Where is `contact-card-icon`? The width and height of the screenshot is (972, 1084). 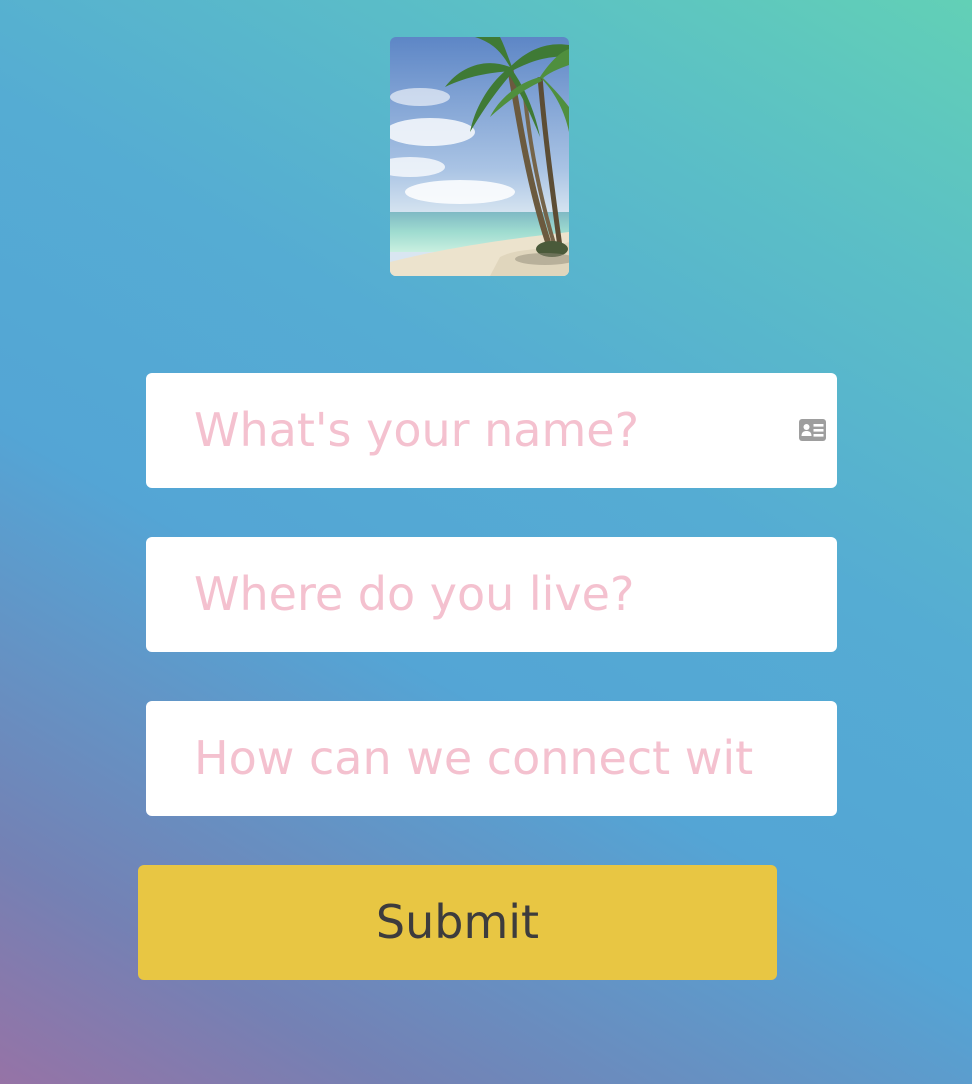
contact-card-icon is located at coordinates (812, 430).